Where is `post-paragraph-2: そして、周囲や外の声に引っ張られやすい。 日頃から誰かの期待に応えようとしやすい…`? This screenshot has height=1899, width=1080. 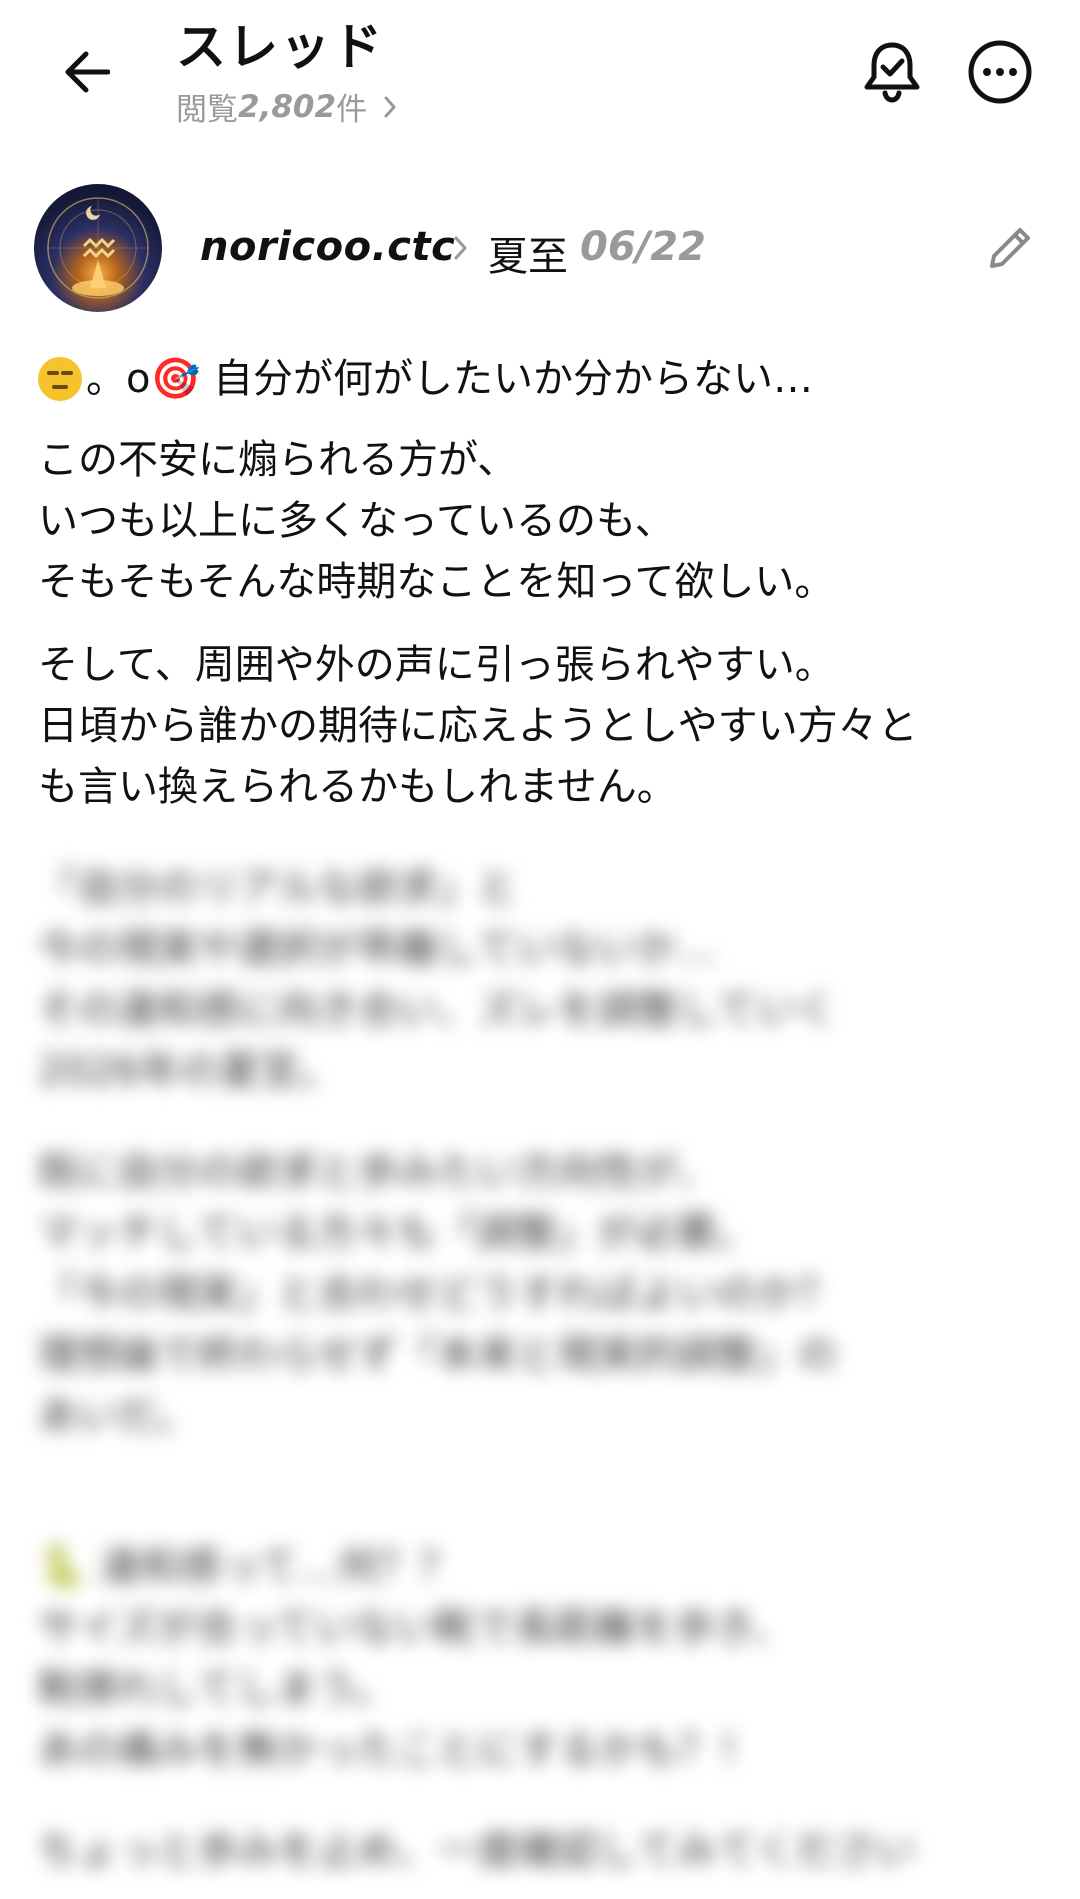 post-paragraph-2: そして、周囲や外の声に引っ張られやすい。 日頃から誰かの期待に応えようとしやすい… is located at coordinates (478, 726).